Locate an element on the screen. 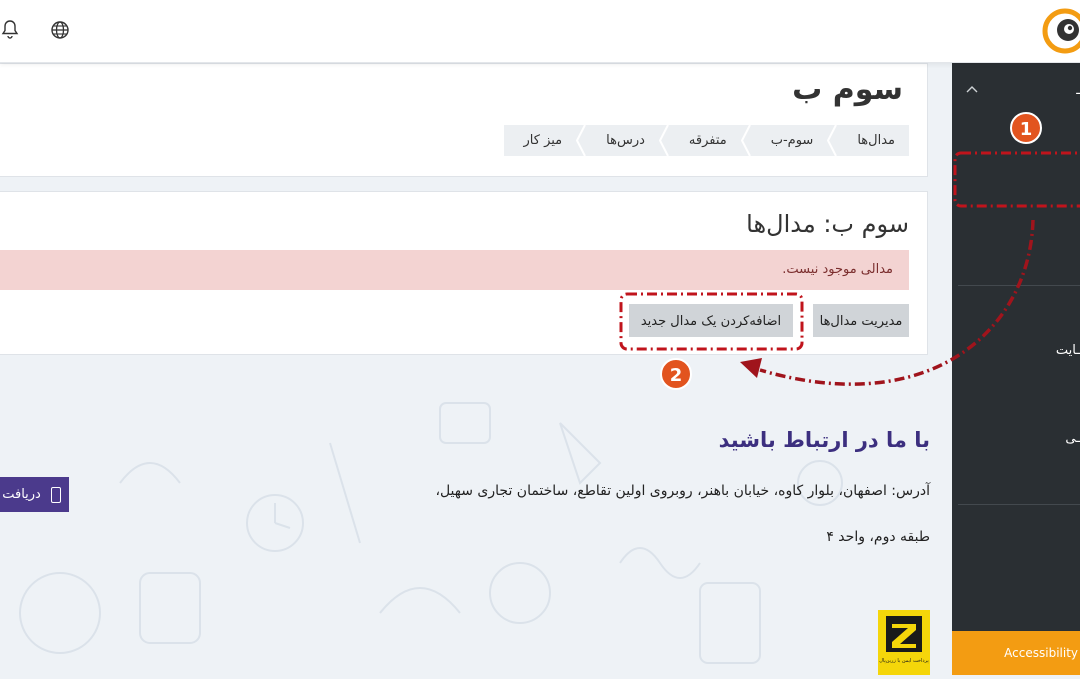 The height and width of the screenshot is (679, 1080). step-number-1: 1 is located at coordinates (1026, 129).